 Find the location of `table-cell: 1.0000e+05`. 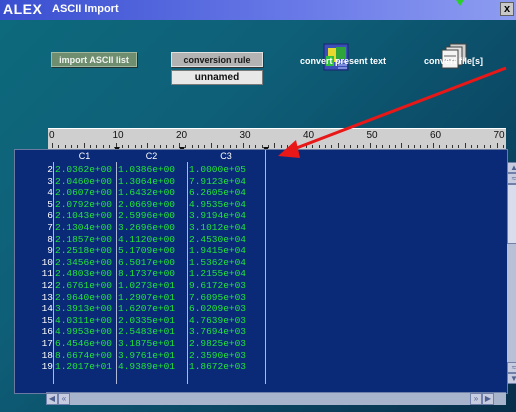

table-cell: 1.0000e+05 is located at coordinates (217, 169).